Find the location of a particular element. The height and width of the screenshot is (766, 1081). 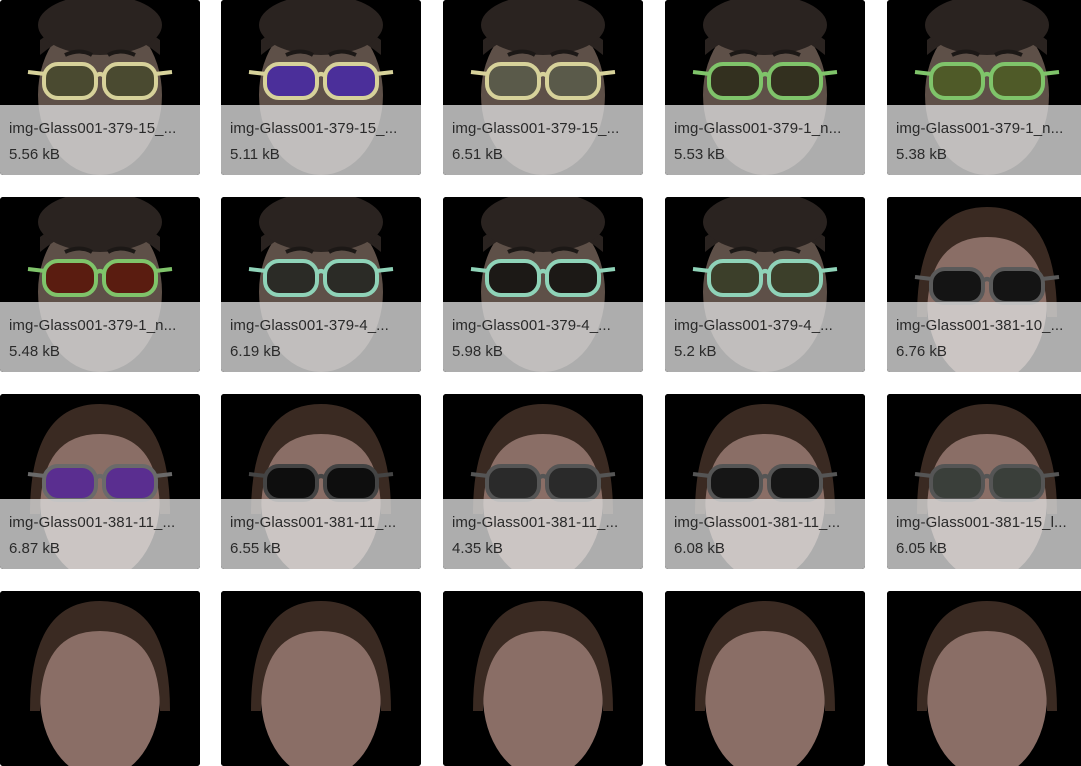

thumbnail-card: img-Glass001-381-11_... 6.08 kB is located at coordinates (765, 481).